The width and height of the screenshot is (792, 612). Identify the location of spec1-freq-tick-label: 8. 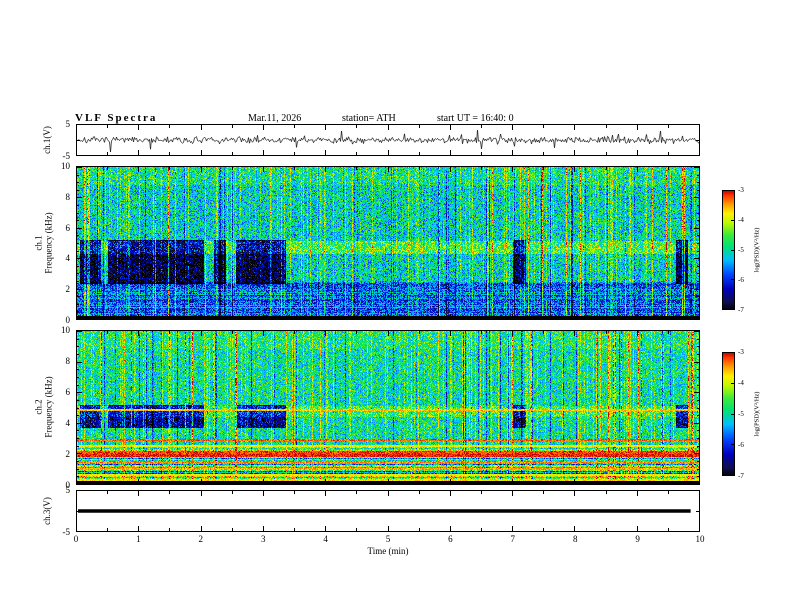
(68, 196).